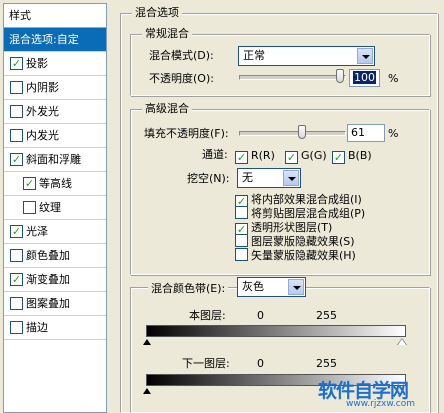 This screenshot has width=444, height=413. Describe the element at coordinates (380, 404) in the screenshot. I see `watermark-url: www.rjzxw.com` at that location.